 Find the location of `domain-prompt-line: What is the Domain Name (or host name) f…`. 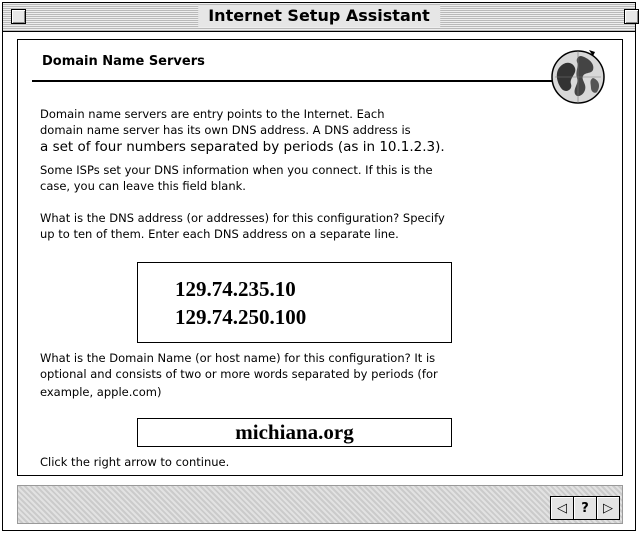

domain-prompt-line: What is the Domain Name (or host name) f… is located at coordinates (238, 358).